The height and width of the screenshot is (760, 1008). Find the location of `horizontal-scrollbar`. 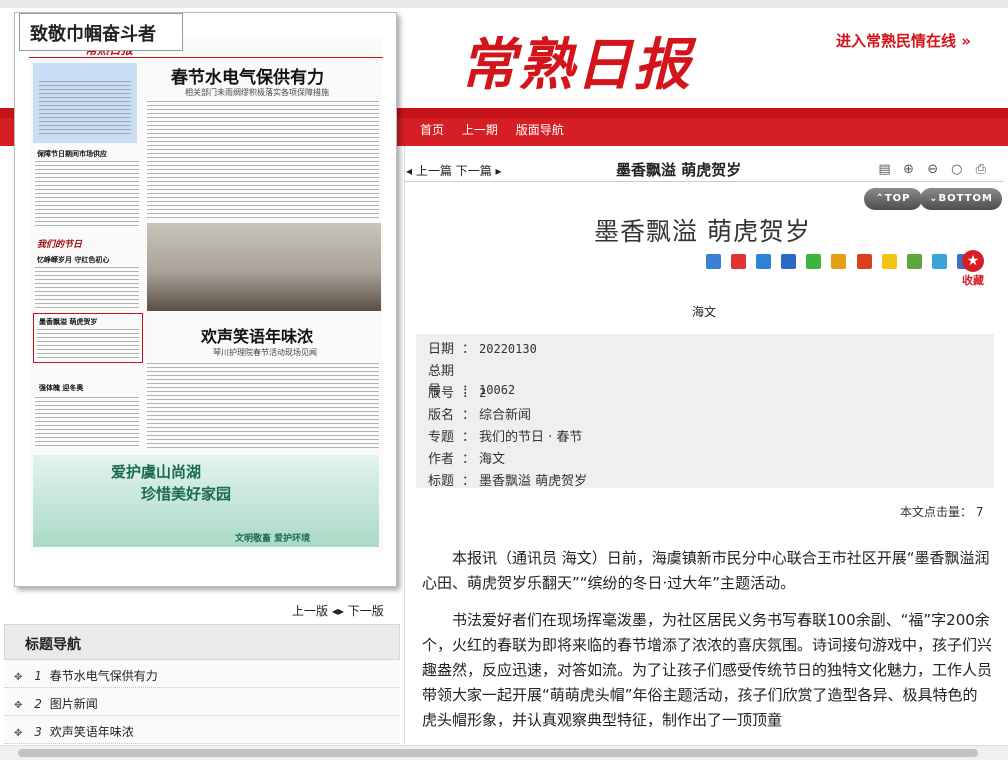

horizontal-scrollbar is located at coordinates (504, 752).